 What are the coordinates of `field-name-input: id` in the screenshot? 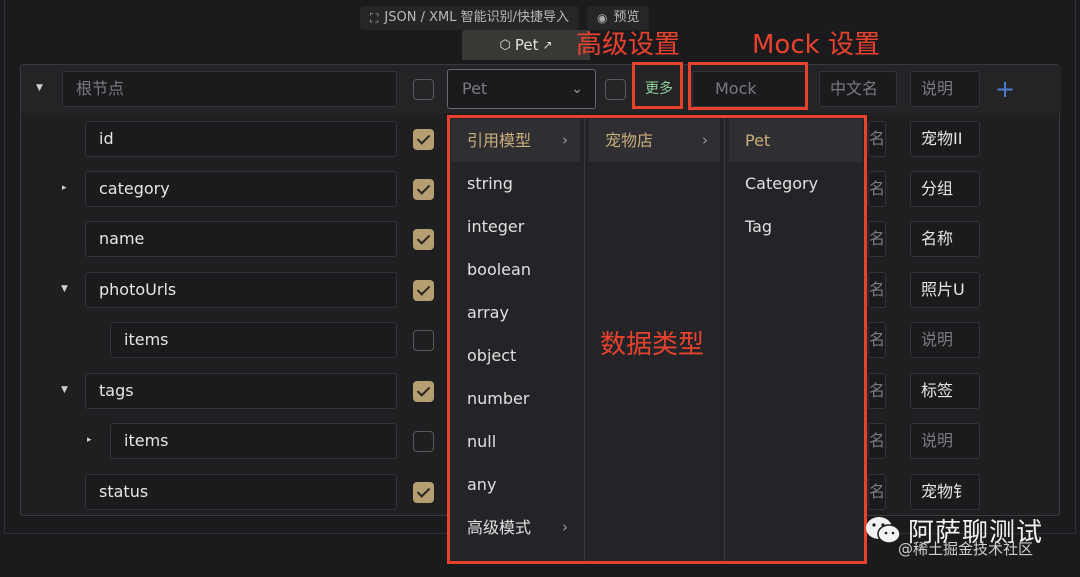 It's located at (241, 139).